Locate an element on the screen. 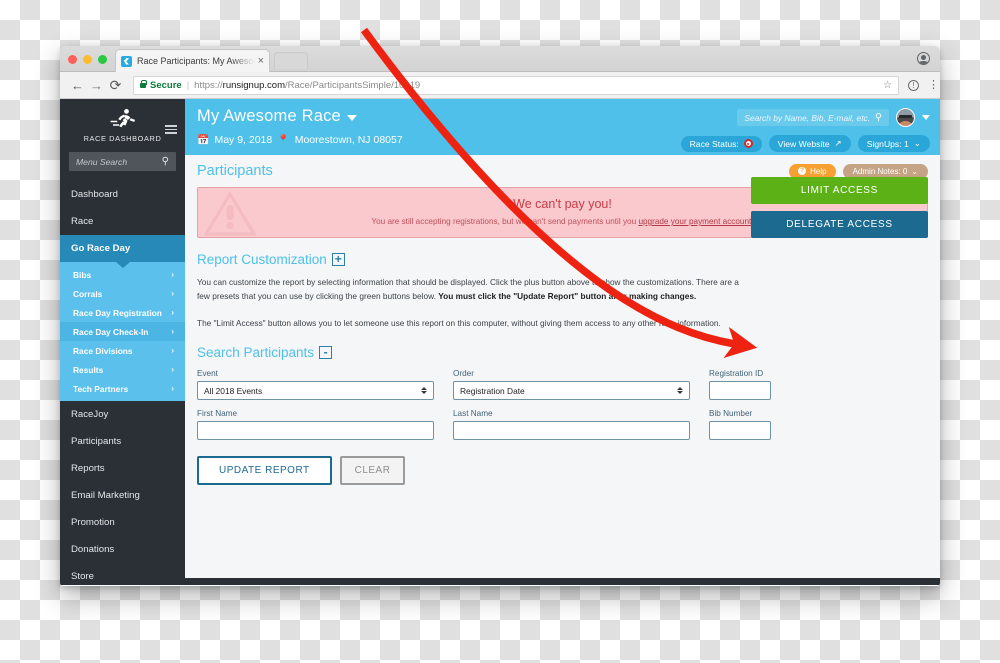 The height and width of the screenshot is (663, 1000). minimize-window-button is located at coordinates (87, 59).